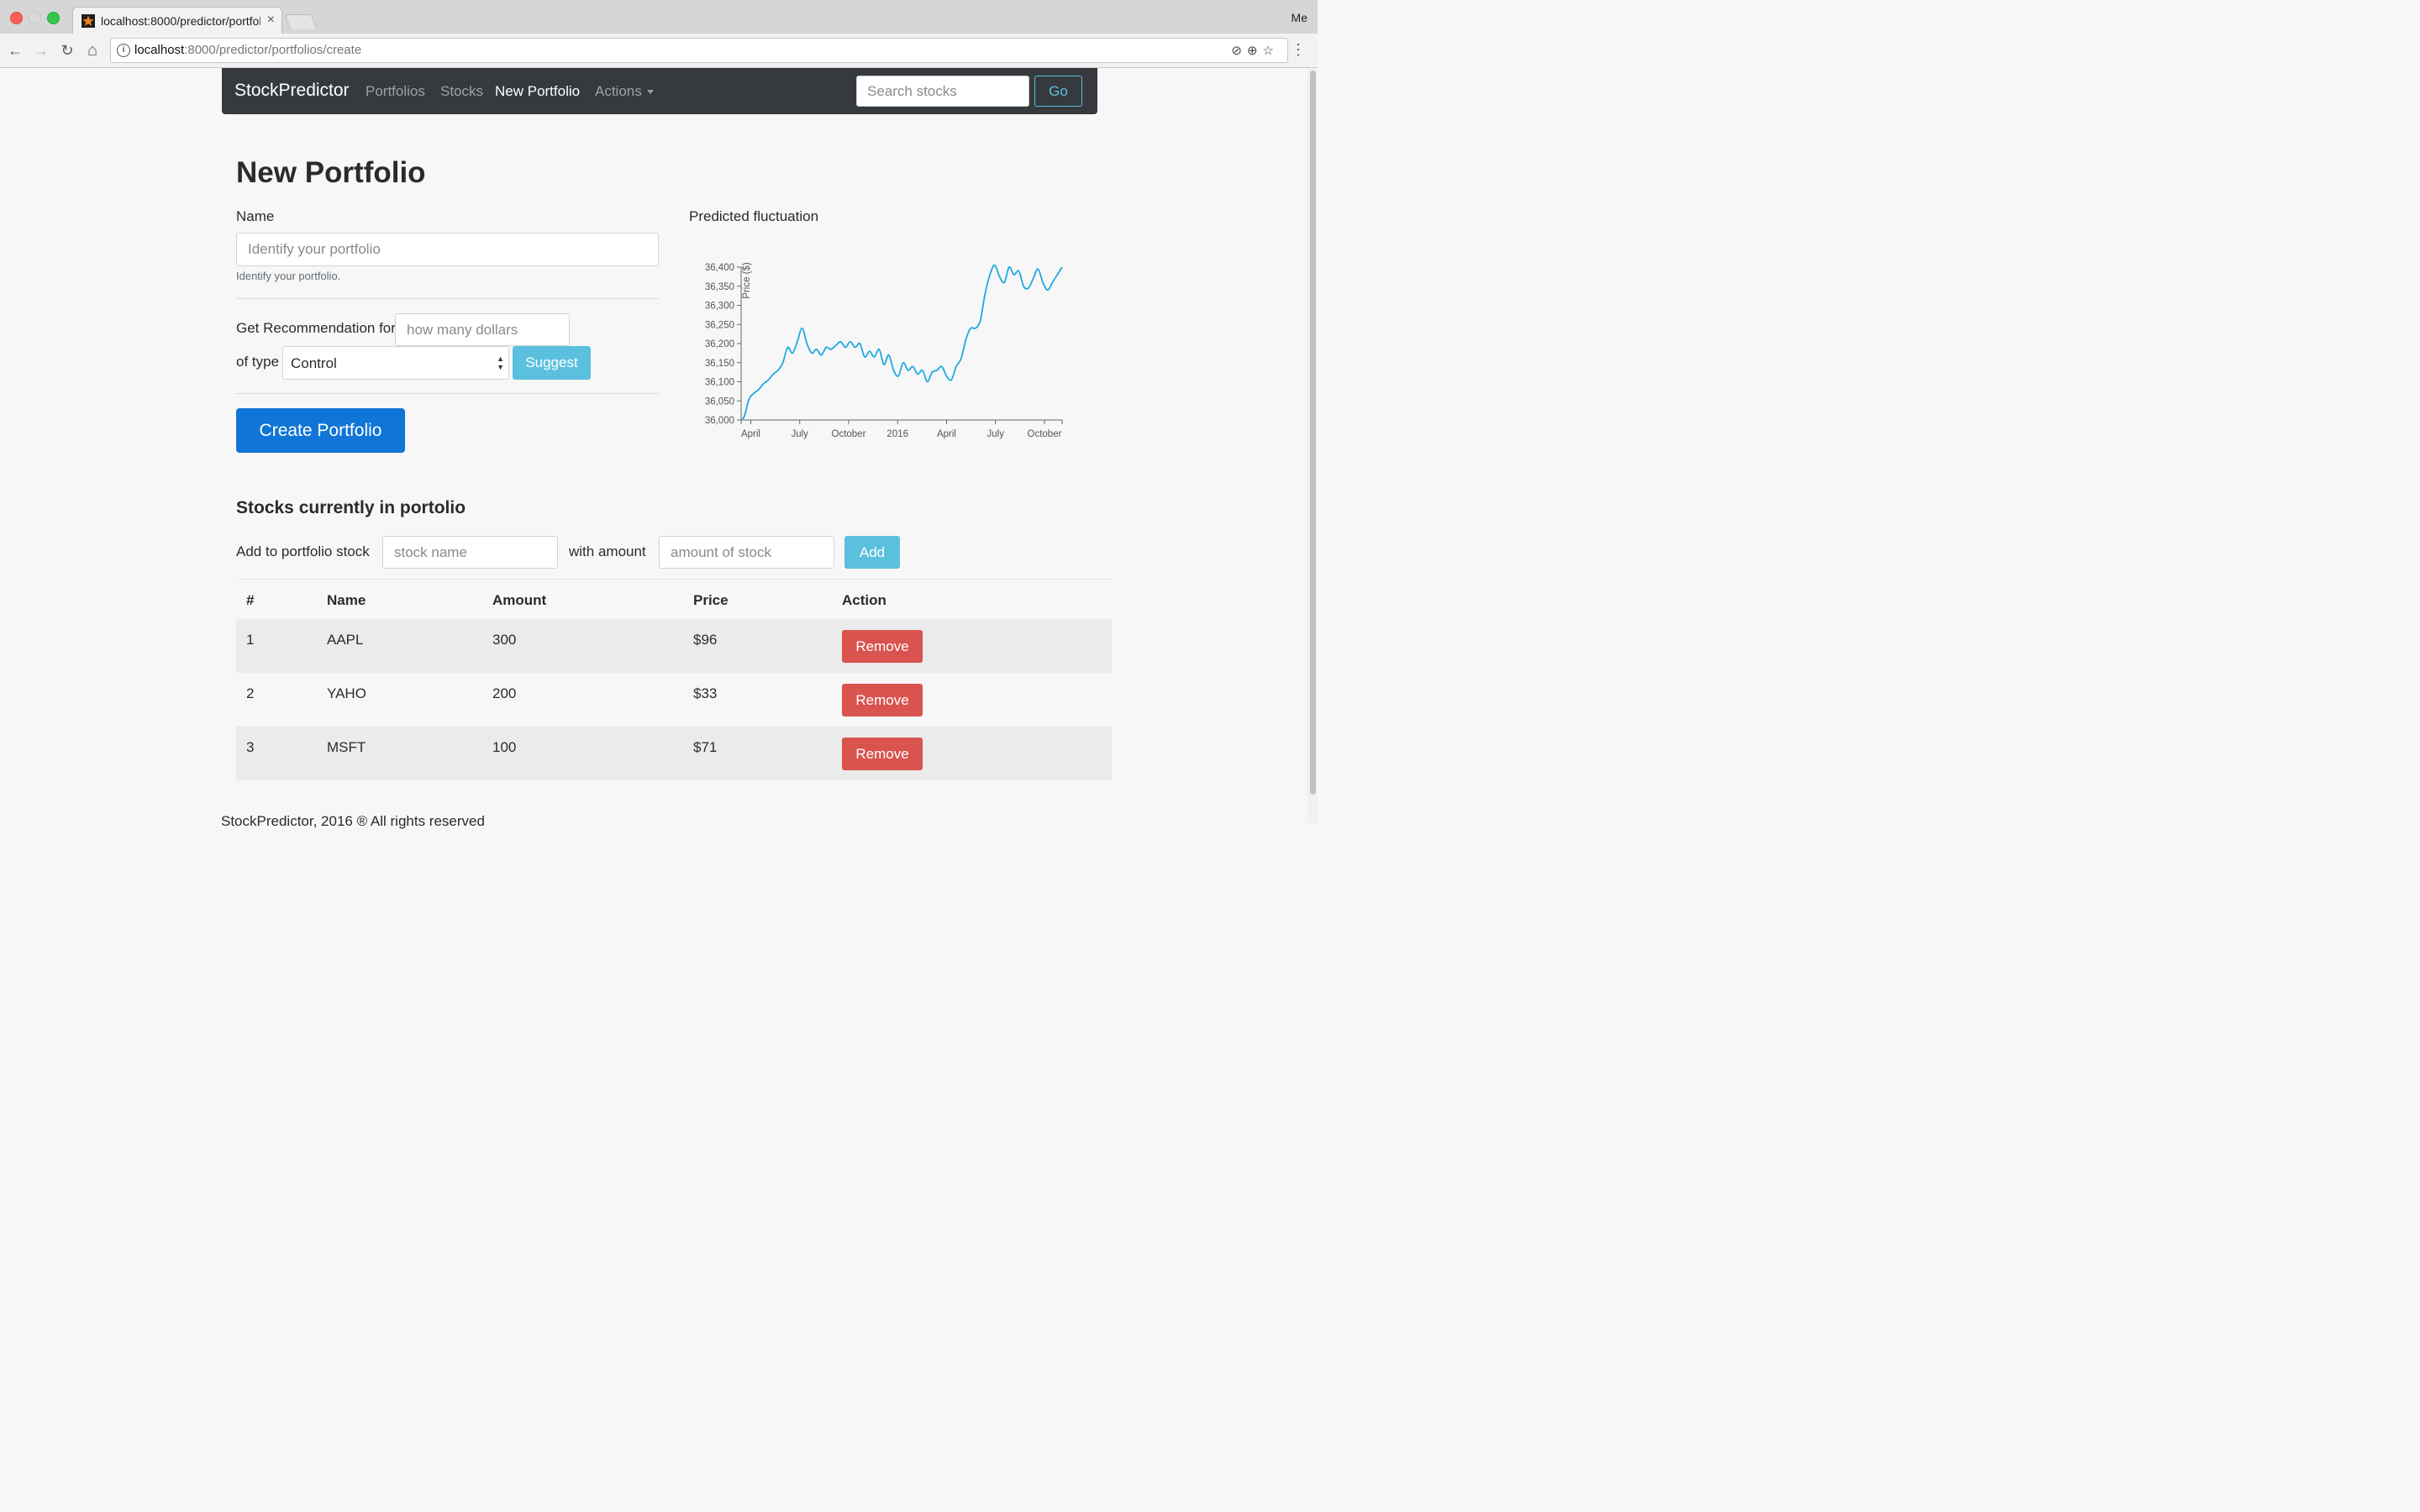  I want to click on y-tick-label: 36,150, so click(719, 364).